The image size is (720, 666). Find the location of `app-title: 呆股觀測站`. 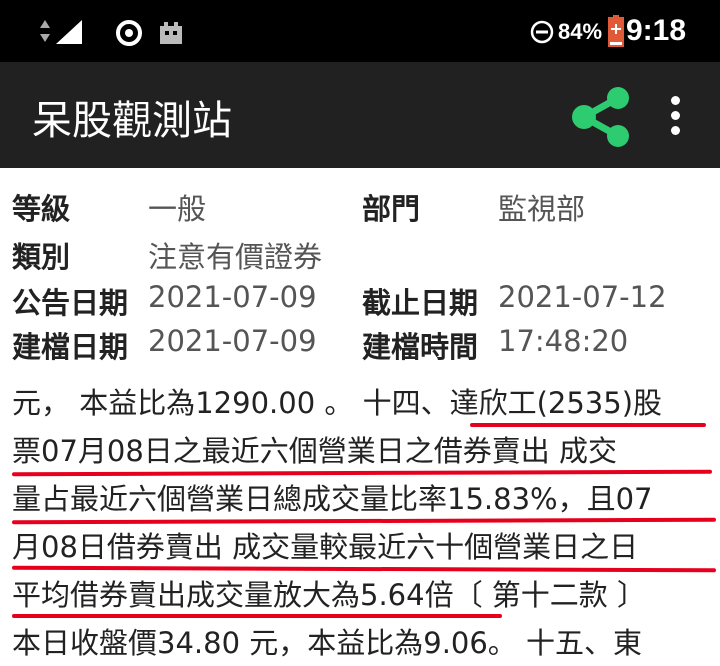

app-title: 呆股觀測站 is located at coordinates (132, 121).